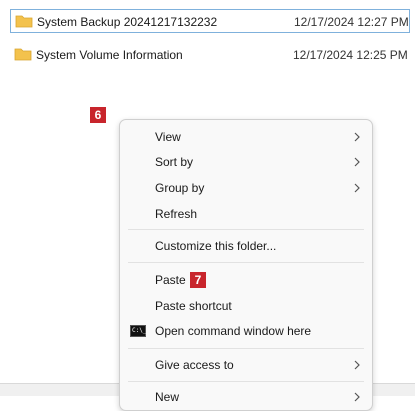 This screenshot has width=415, height=411. Describe the element at coordinates (246, 214) in the screenshot. I see `menu-item-refresh: Refresh` at that location.